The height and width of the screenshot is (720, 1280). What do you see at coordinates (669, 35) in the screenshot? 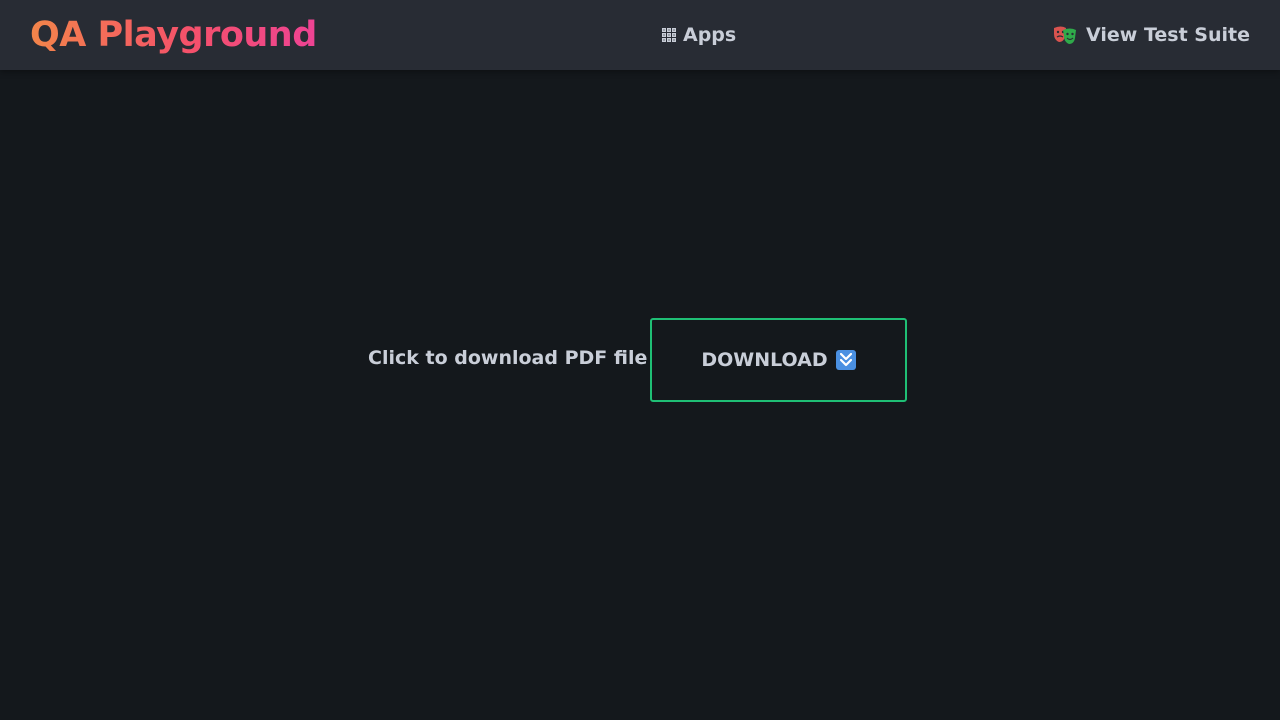
I see `grid-icon` at bounding box center [669, 35].